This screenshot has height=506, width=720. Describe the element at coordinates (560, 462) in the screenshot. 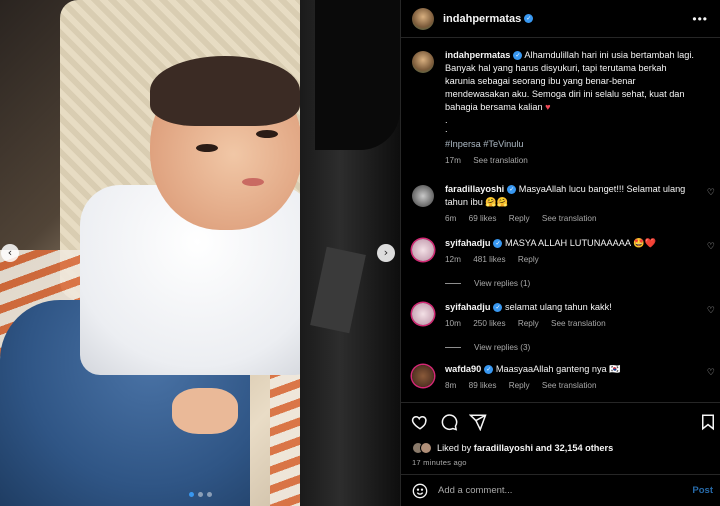

I see `post-timestamp: 17 minutes ago` at that location.